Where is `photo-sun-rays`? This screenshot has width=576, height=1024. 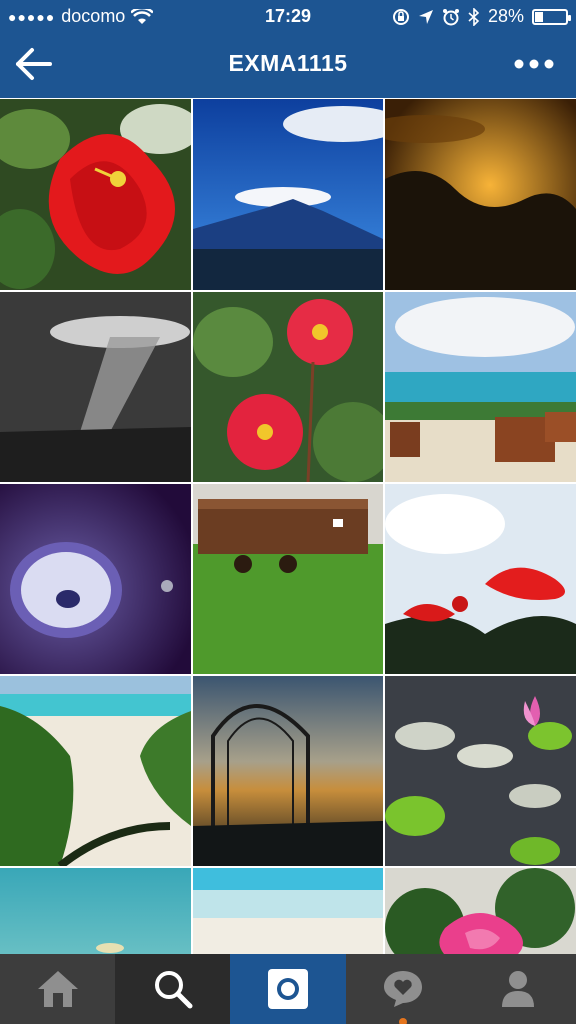
photo-sun-rays is located at coordinates (95, 387).